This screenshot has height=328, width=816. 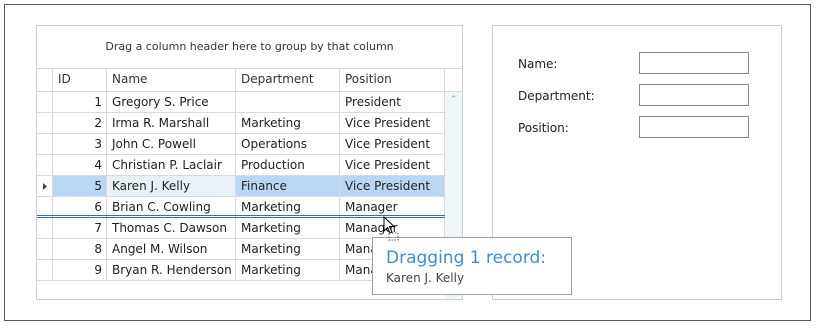 I want to click on department-label: Department:, so click(x=556, y=96).